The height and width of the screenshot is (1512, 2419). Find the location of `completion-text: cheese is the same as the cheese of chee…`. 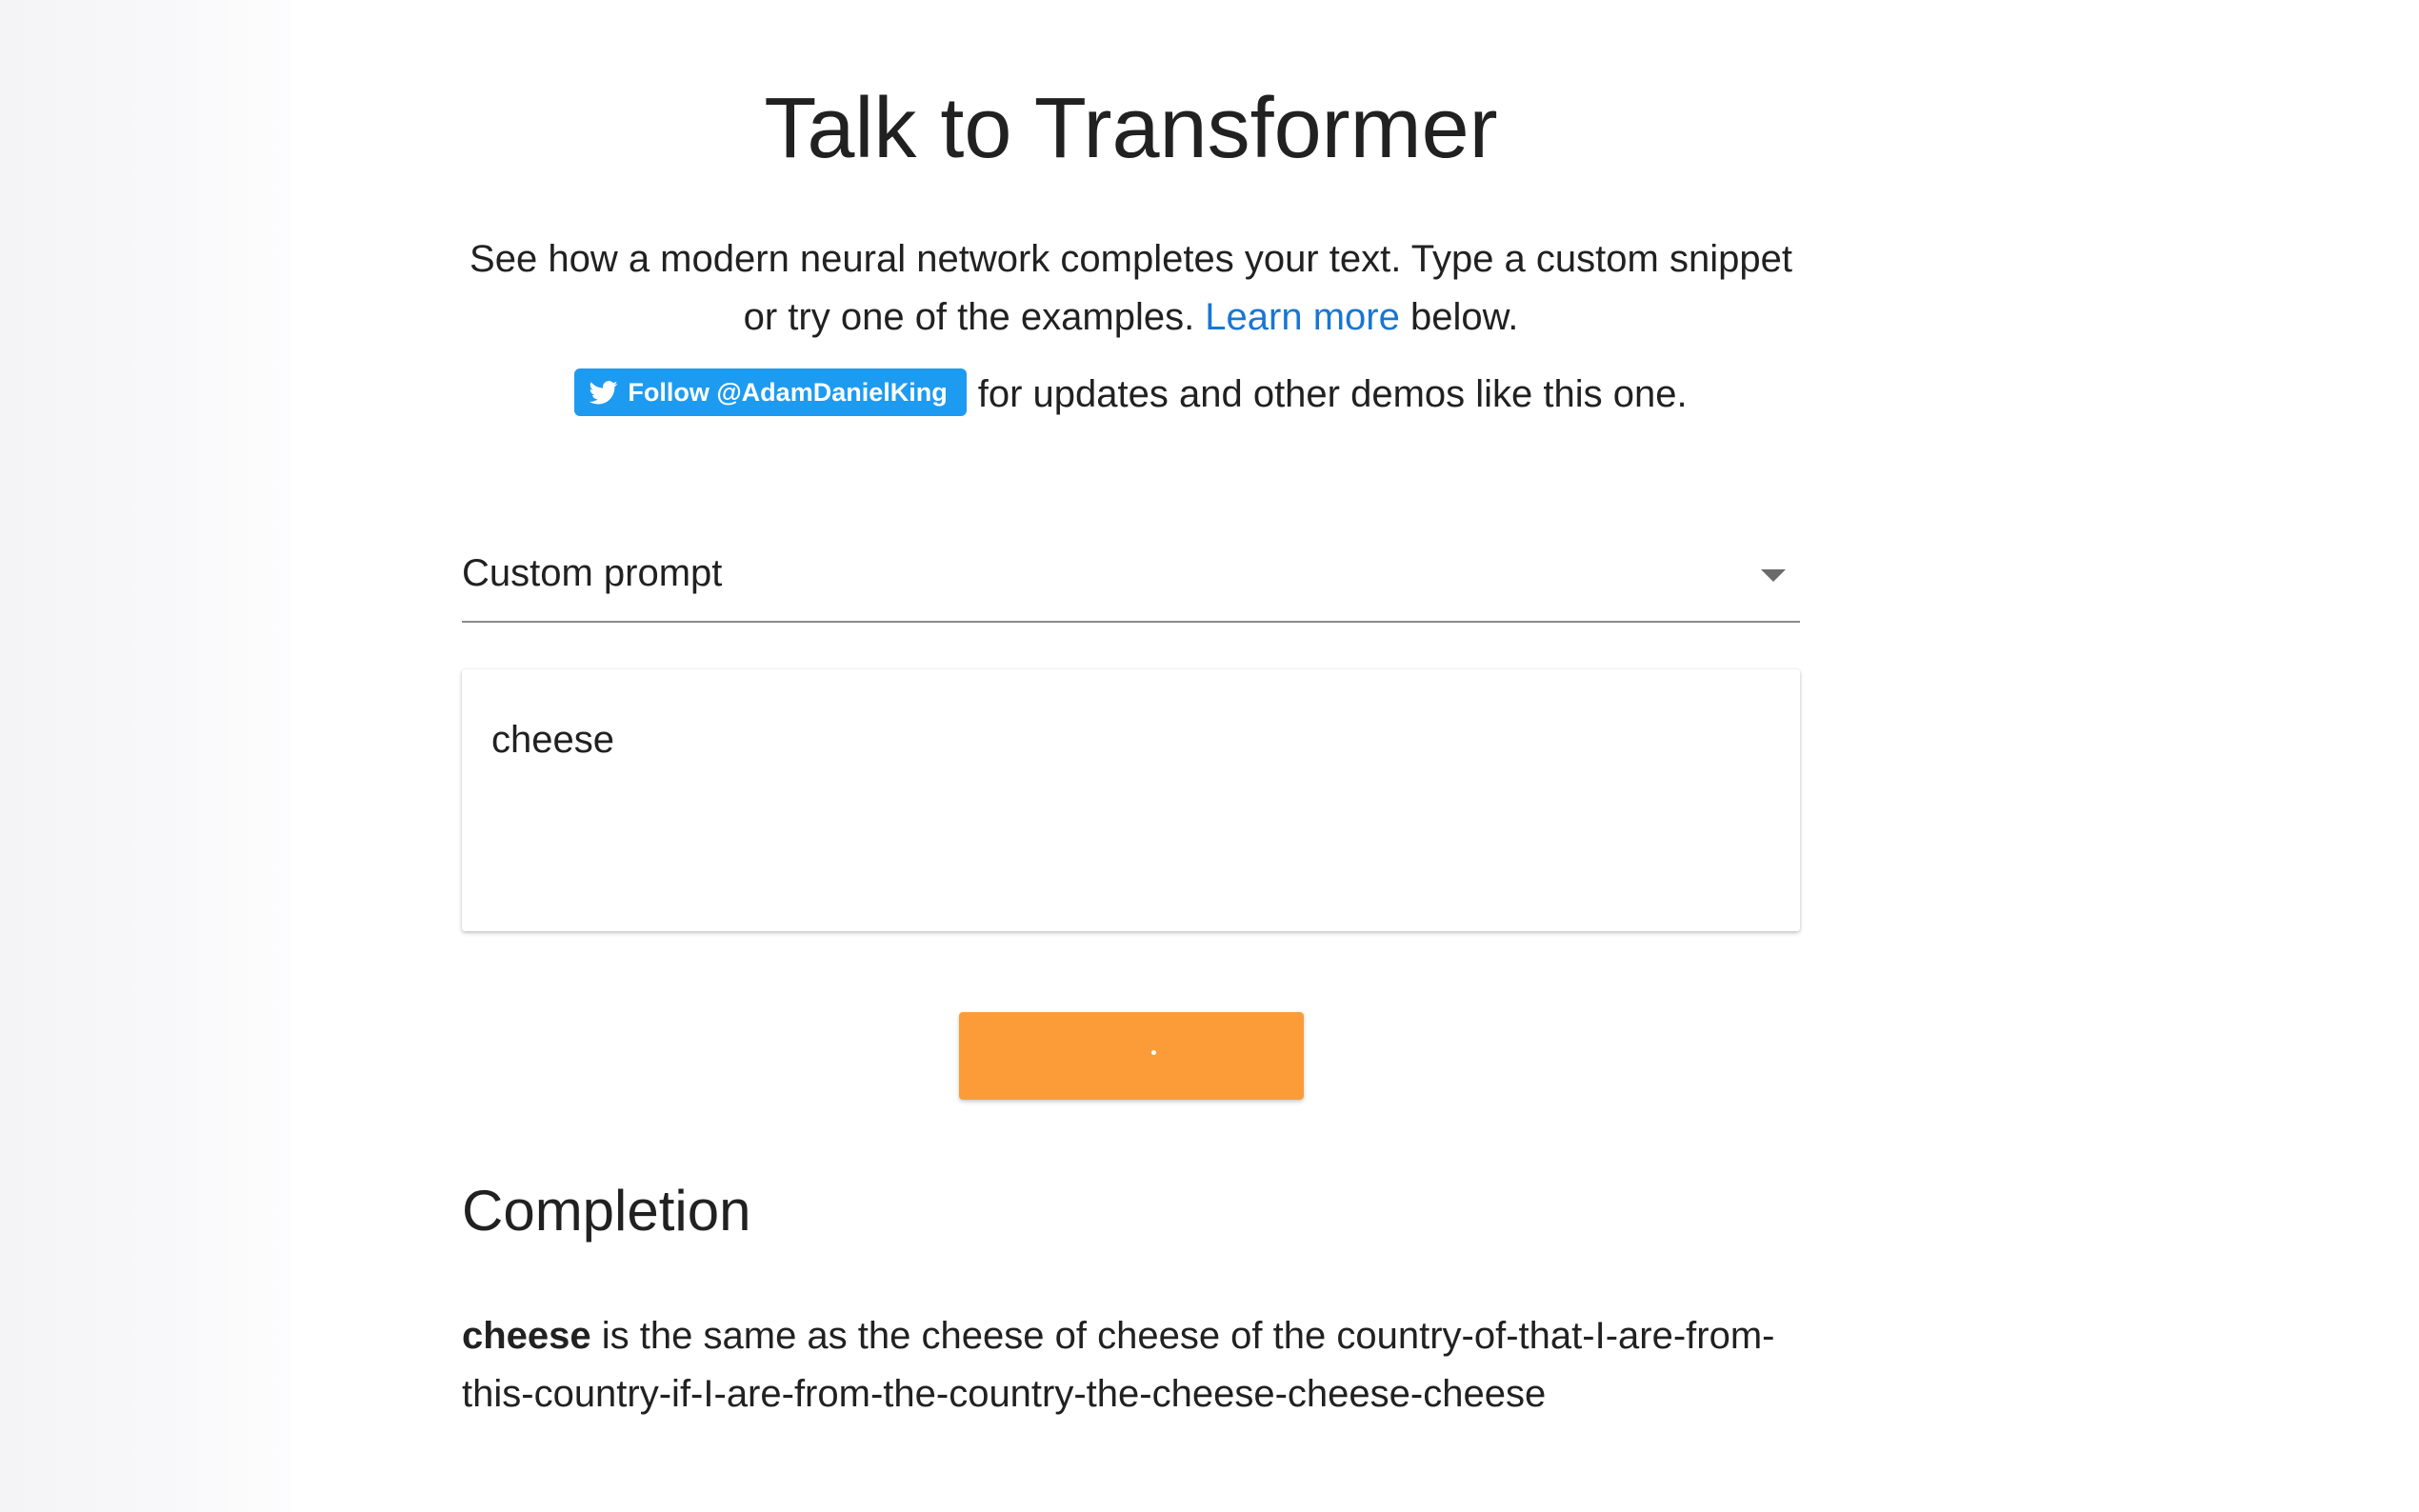

completion-text: cheese is the same as the cheese of chee… is located at coordinates (1131, 1365).